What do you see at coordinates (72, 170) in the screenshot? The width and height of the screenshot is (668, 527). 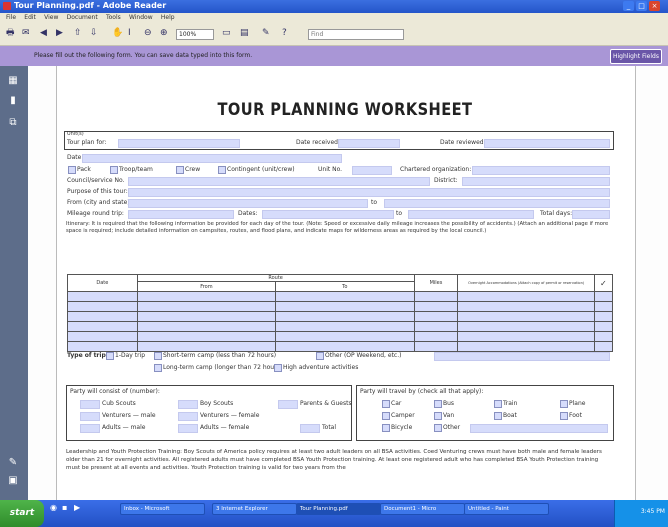 I see `pack-checkbox` at bounding box center [72, 170].